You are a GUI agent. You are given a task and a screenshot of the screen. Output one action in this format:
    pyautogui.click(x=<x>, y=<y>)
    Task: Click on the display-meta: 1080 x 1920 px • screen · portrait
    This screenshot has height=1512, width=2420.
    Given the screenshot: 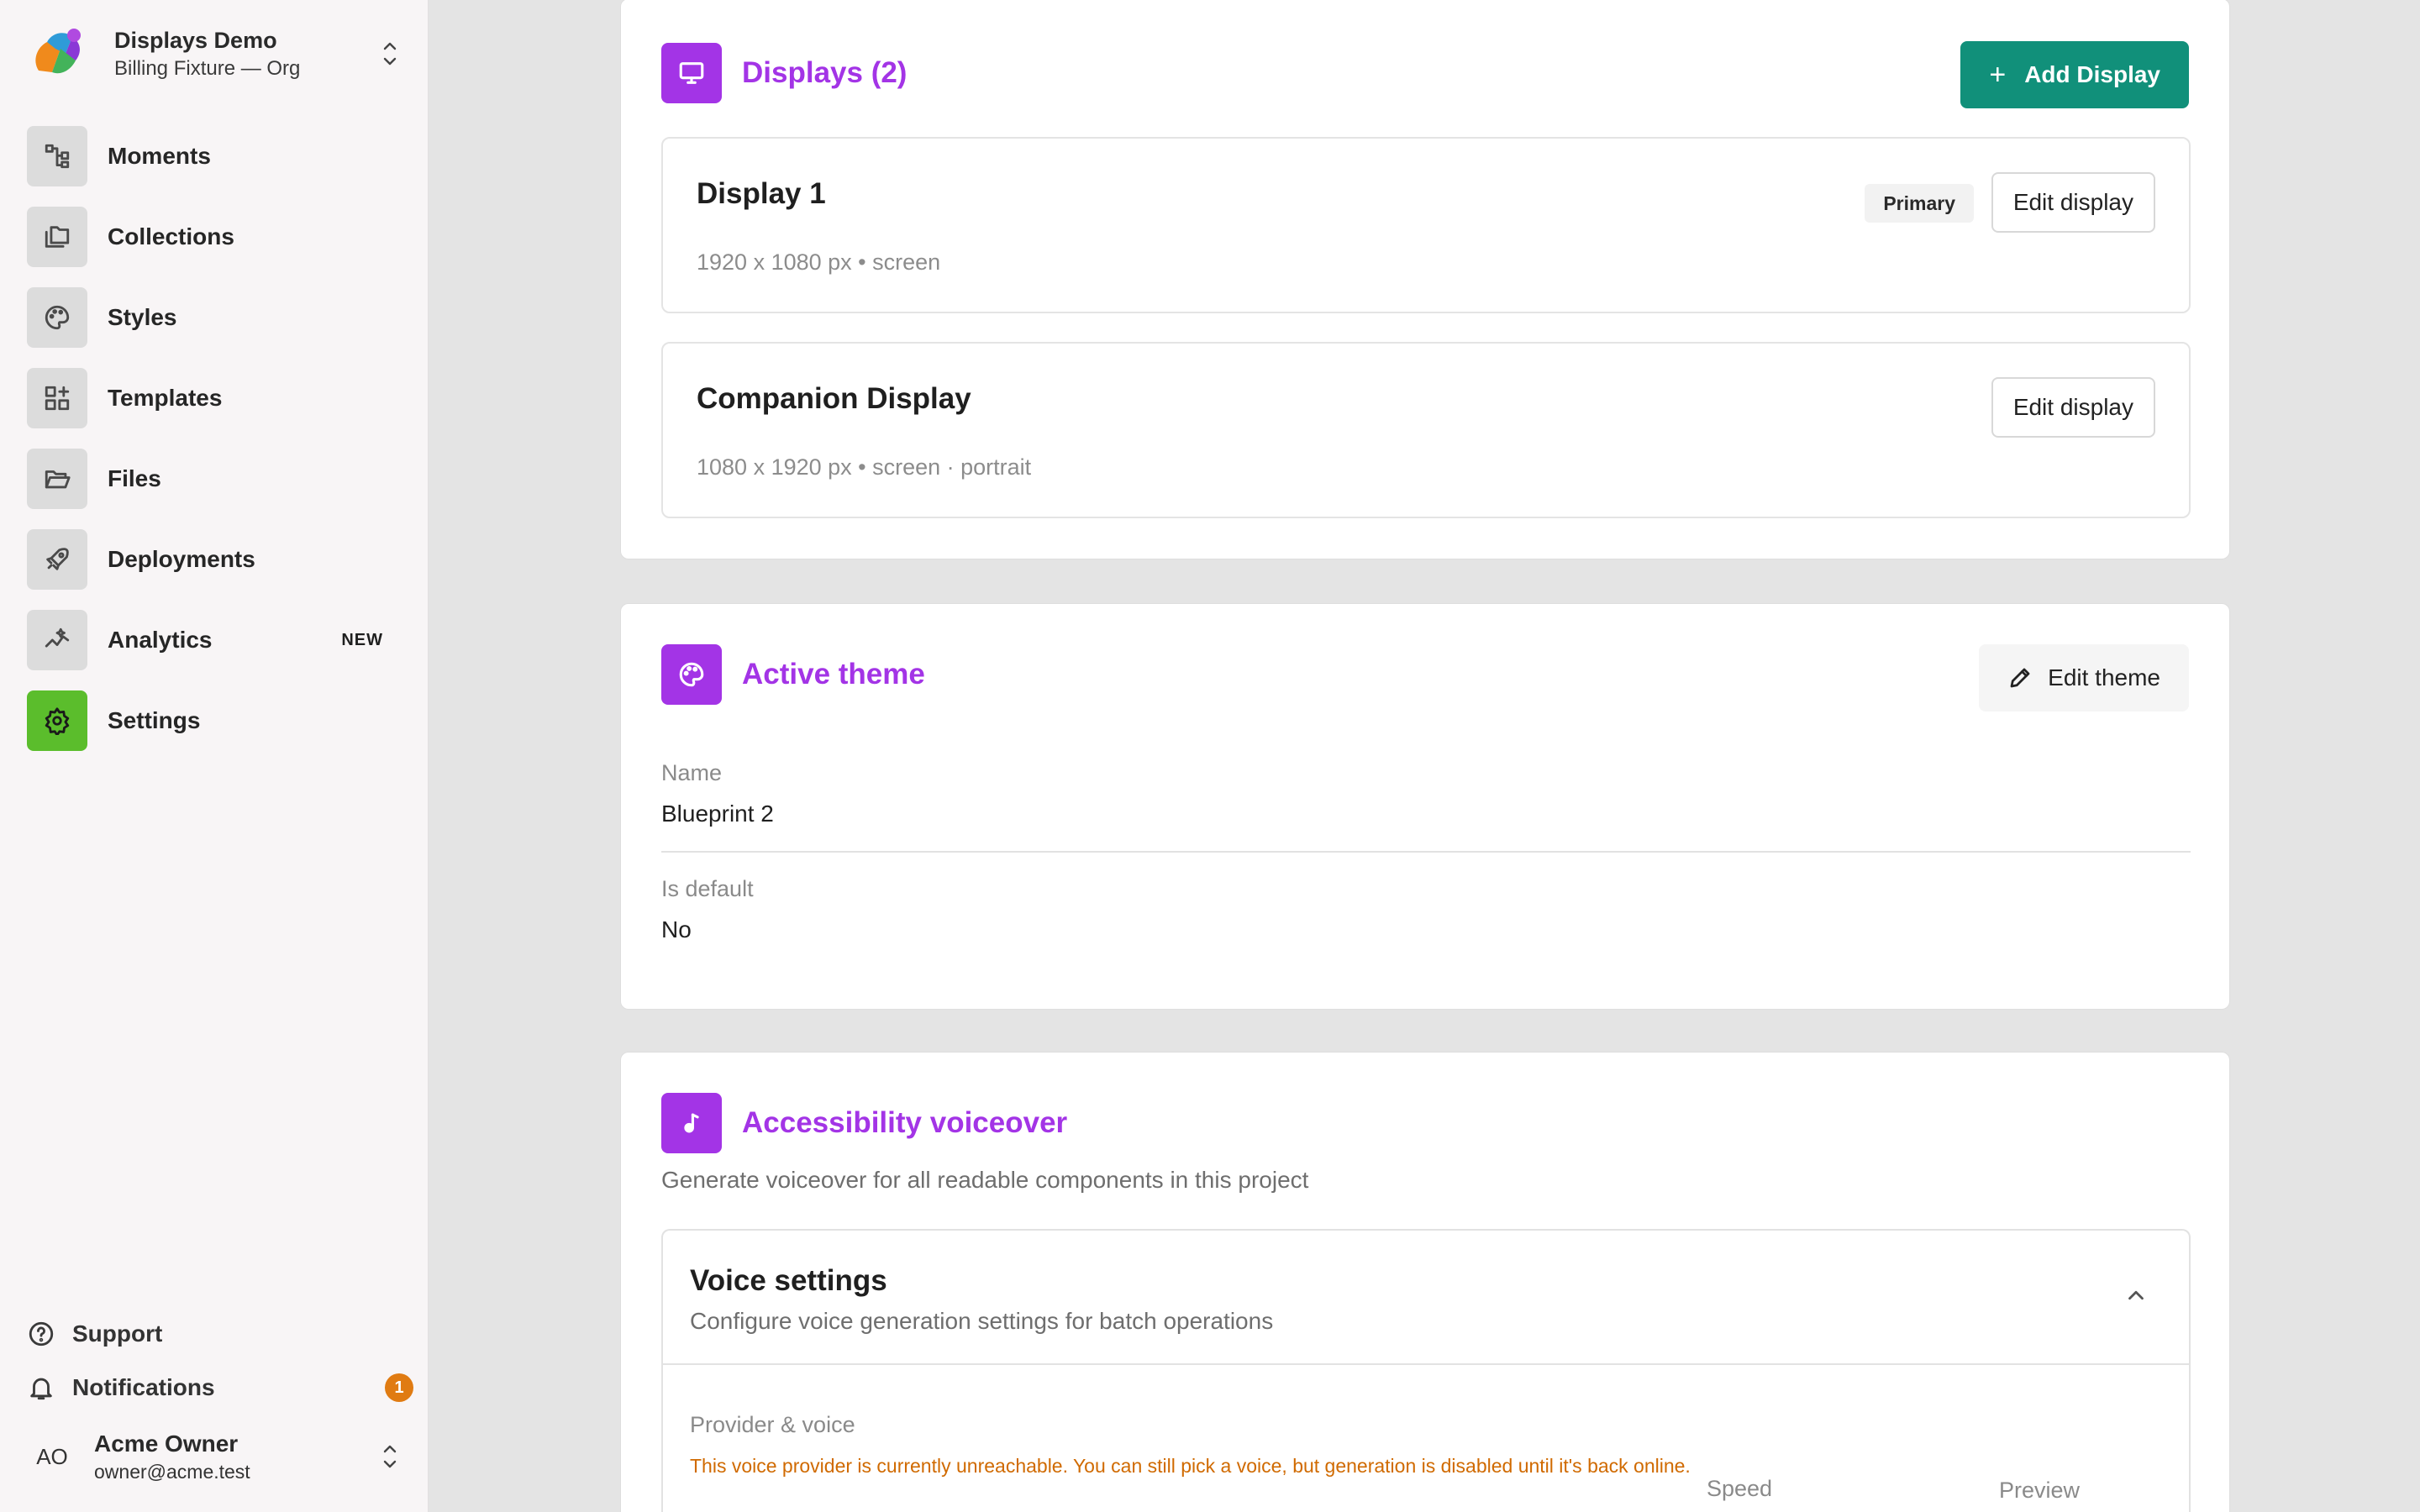 What is the action you would take?
    pyautogui.click(x=865, y=467)
    